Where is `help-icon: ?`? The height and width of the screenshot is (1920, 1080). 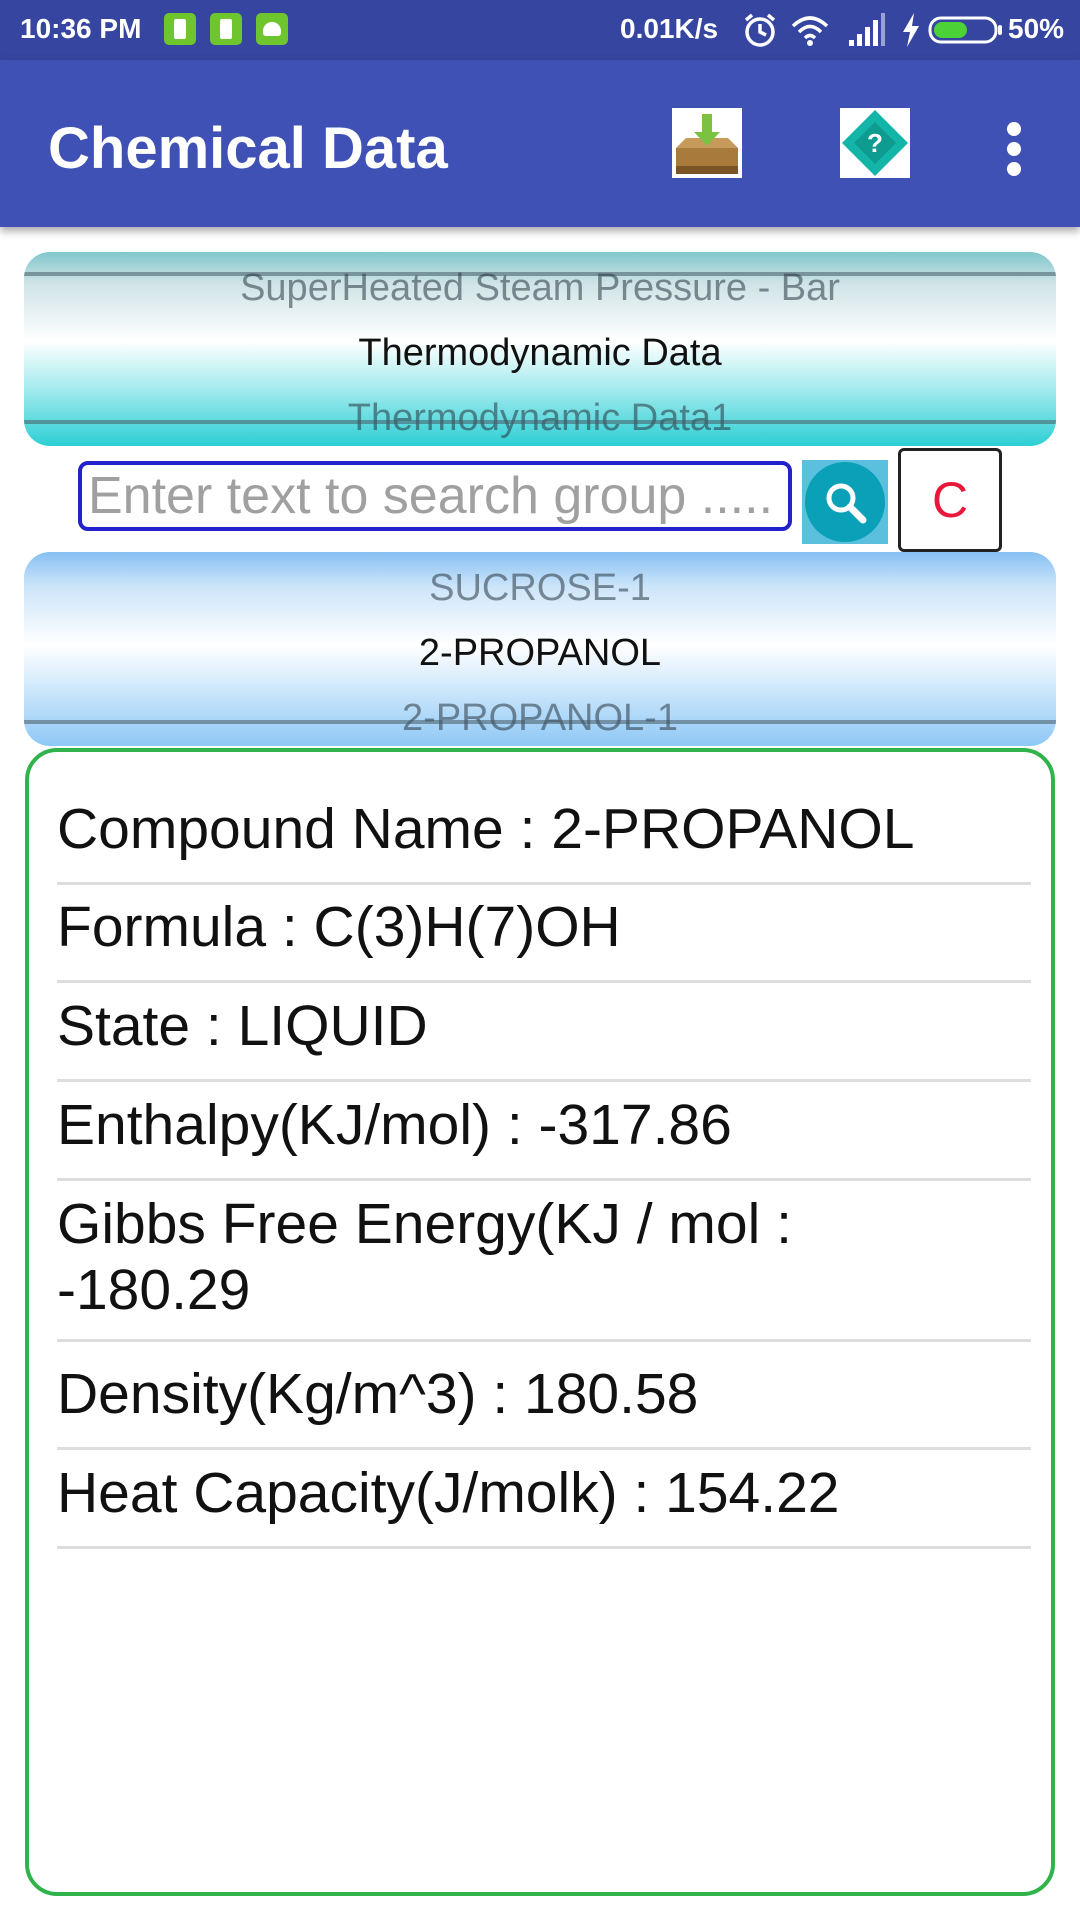
help-icon: ? is located at coordinates (875, 143).